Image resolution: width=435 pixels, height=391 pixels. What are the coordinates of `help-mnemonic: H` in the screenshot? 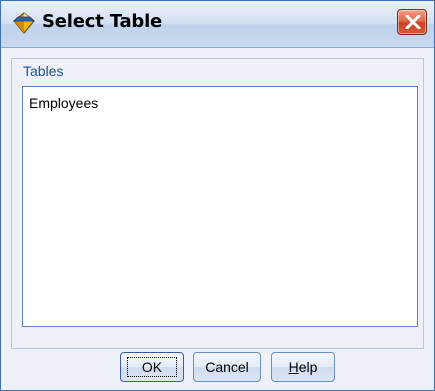 It's located at (293, 367).